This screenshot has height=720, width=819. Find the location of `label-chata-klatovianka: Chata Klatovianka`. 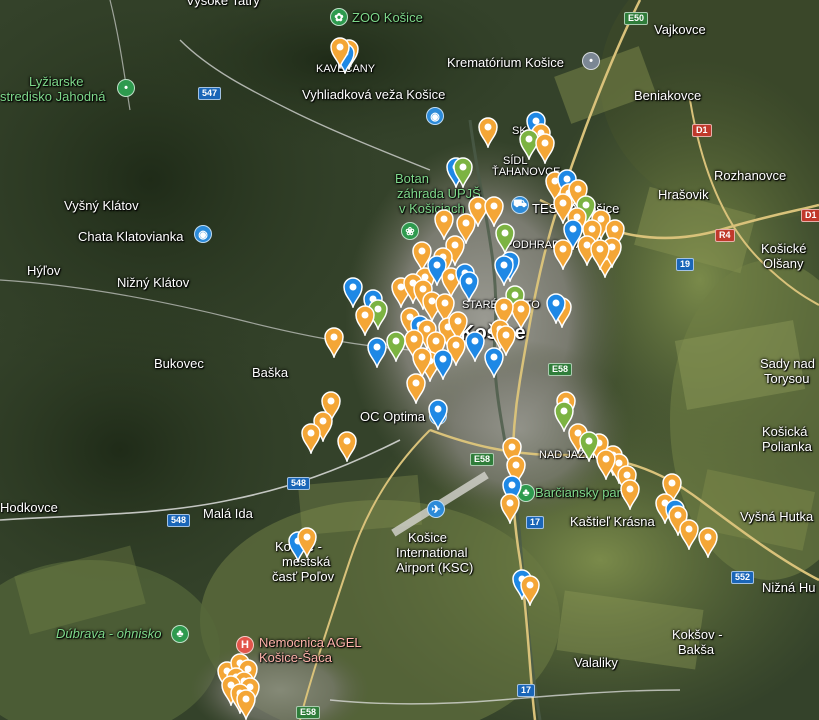

label-chata-klatovianka: Chata Klatovianka is located at coordinates (131, 237).